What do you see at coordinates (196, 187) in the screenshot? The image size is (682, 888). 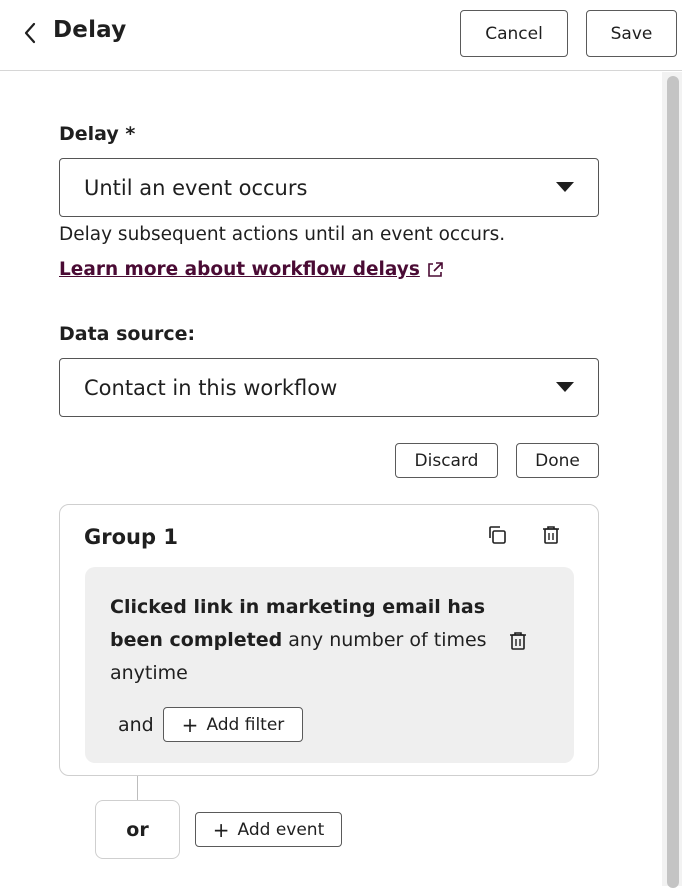 I see `delay-select-value: Until an event occurs` at bounding box center [196, 187].